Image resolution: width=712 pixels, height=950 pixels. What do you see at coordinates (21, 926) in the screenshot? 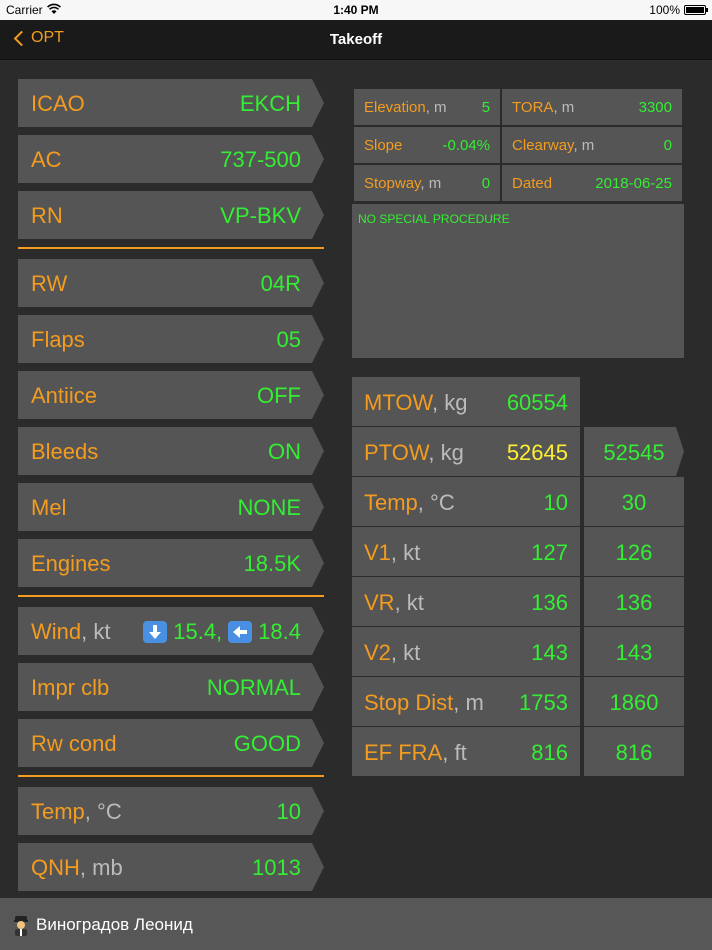
I see `pilot-icon` at bounding box center [21, 926].